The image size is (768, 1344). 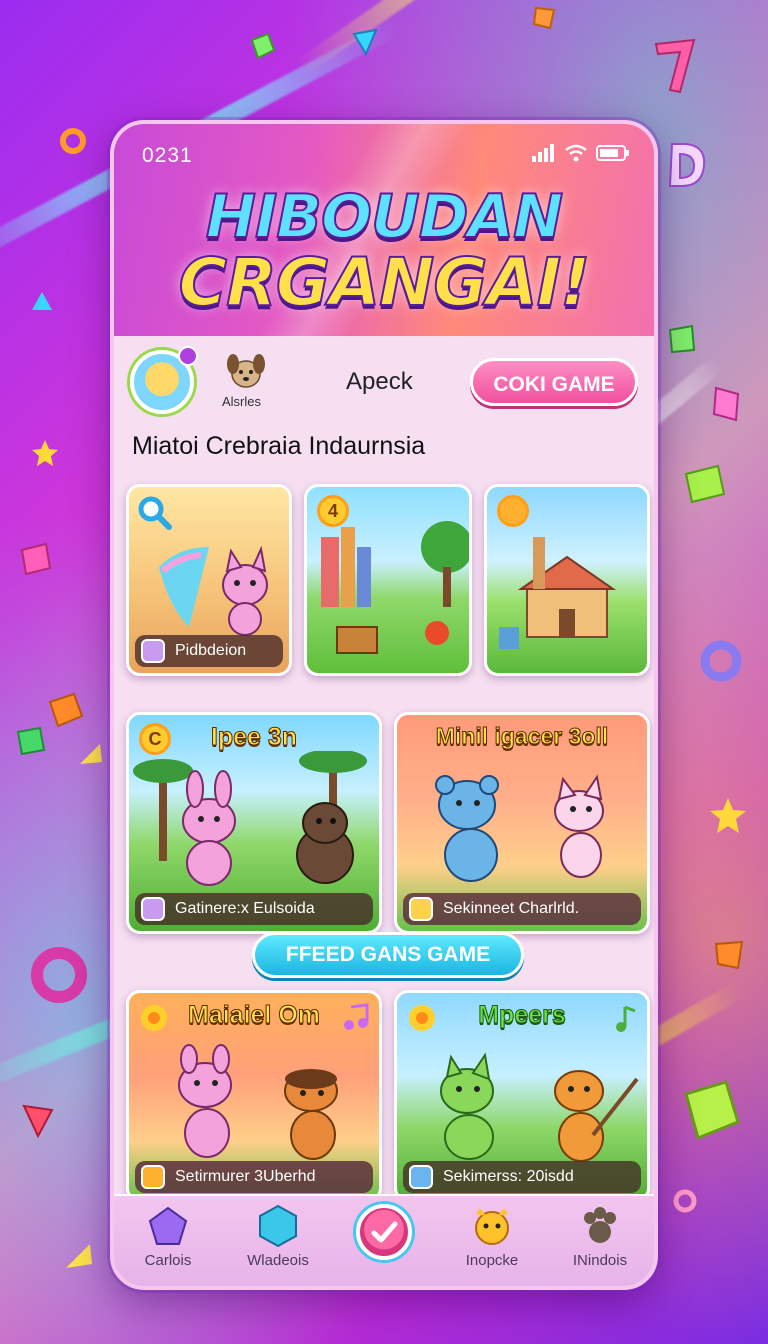 What do you see at coordinates (379, 381) in the screenshot?
I see `center-label: Apeck` at bounding box center [379, 381].